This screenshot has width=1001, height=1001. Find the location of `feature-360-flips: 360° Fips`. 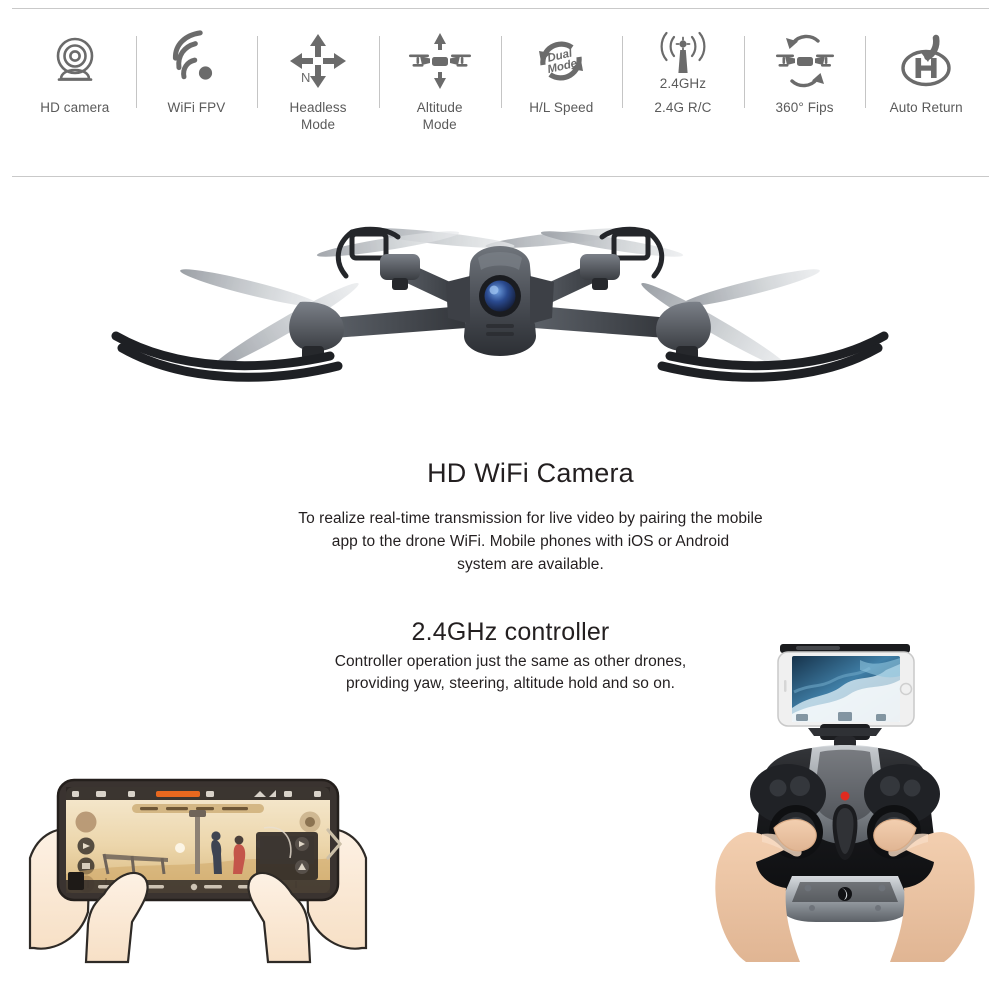

feature-360-flips: 360° Fips is located at coordinates (804, 73).